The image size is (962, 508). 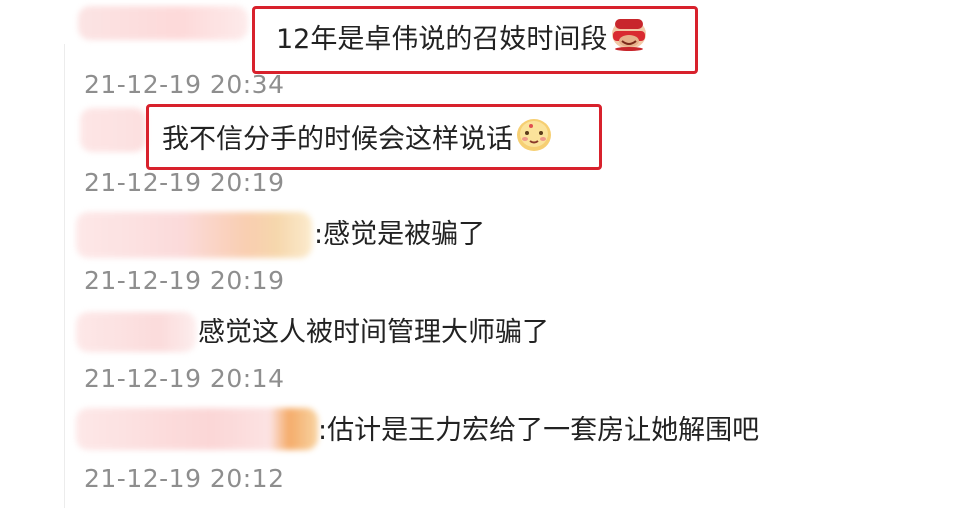 What do you see at coordinates (400, 234) in the screenshot?
I see `comment-text: :感觉是被骗了` at bounding box center [400, 234].